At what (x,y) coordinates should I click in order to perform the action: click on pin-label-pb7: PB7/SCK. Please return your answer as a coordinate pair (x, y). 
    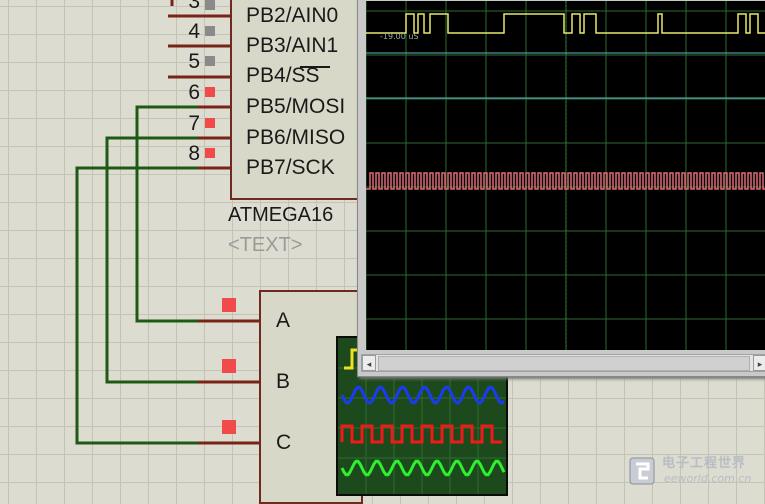
    Looking at the image, I should click on (290, 167).